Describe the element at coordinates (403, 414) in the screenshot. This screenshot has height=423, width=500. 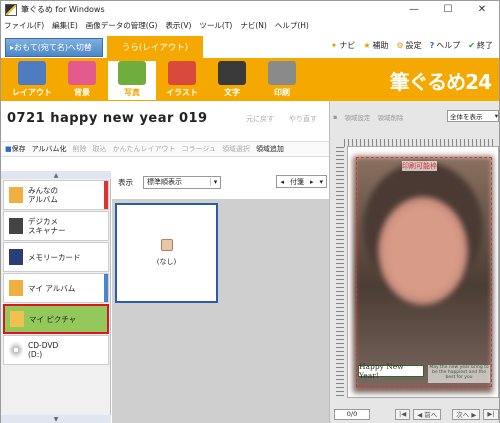
I see `first-page-button: |◀` at that location.